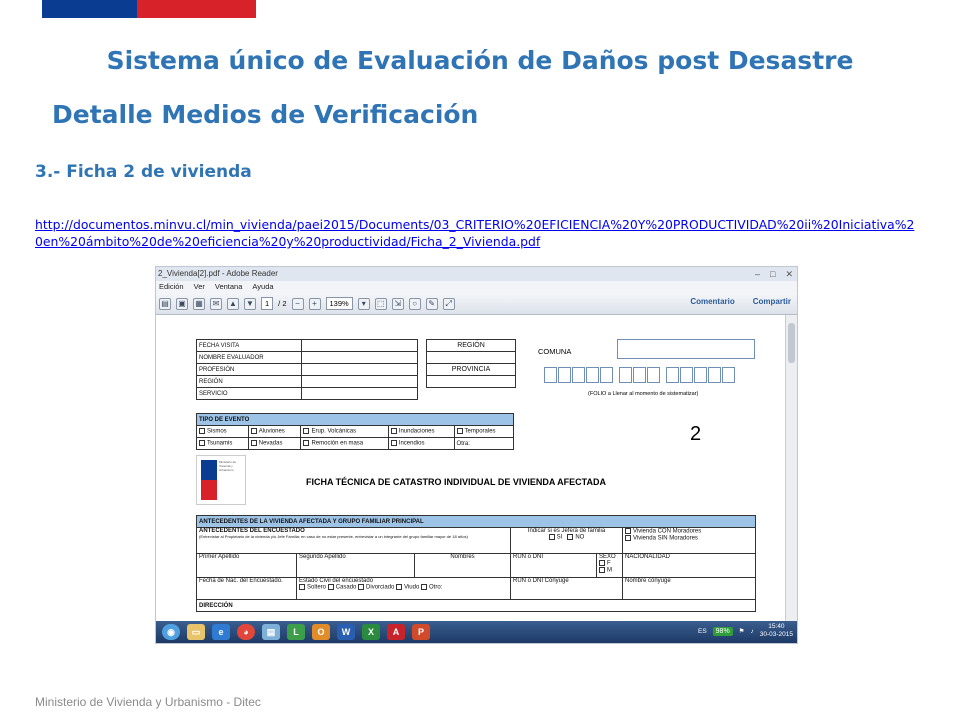 The width and height of the screenshot is (960, 720). What do you see at coordinates (249, 357) in the screenshot?
I see `nombre-evaluador-label: NOMBRE EVALUADOR` at bounding box center [249, 357].